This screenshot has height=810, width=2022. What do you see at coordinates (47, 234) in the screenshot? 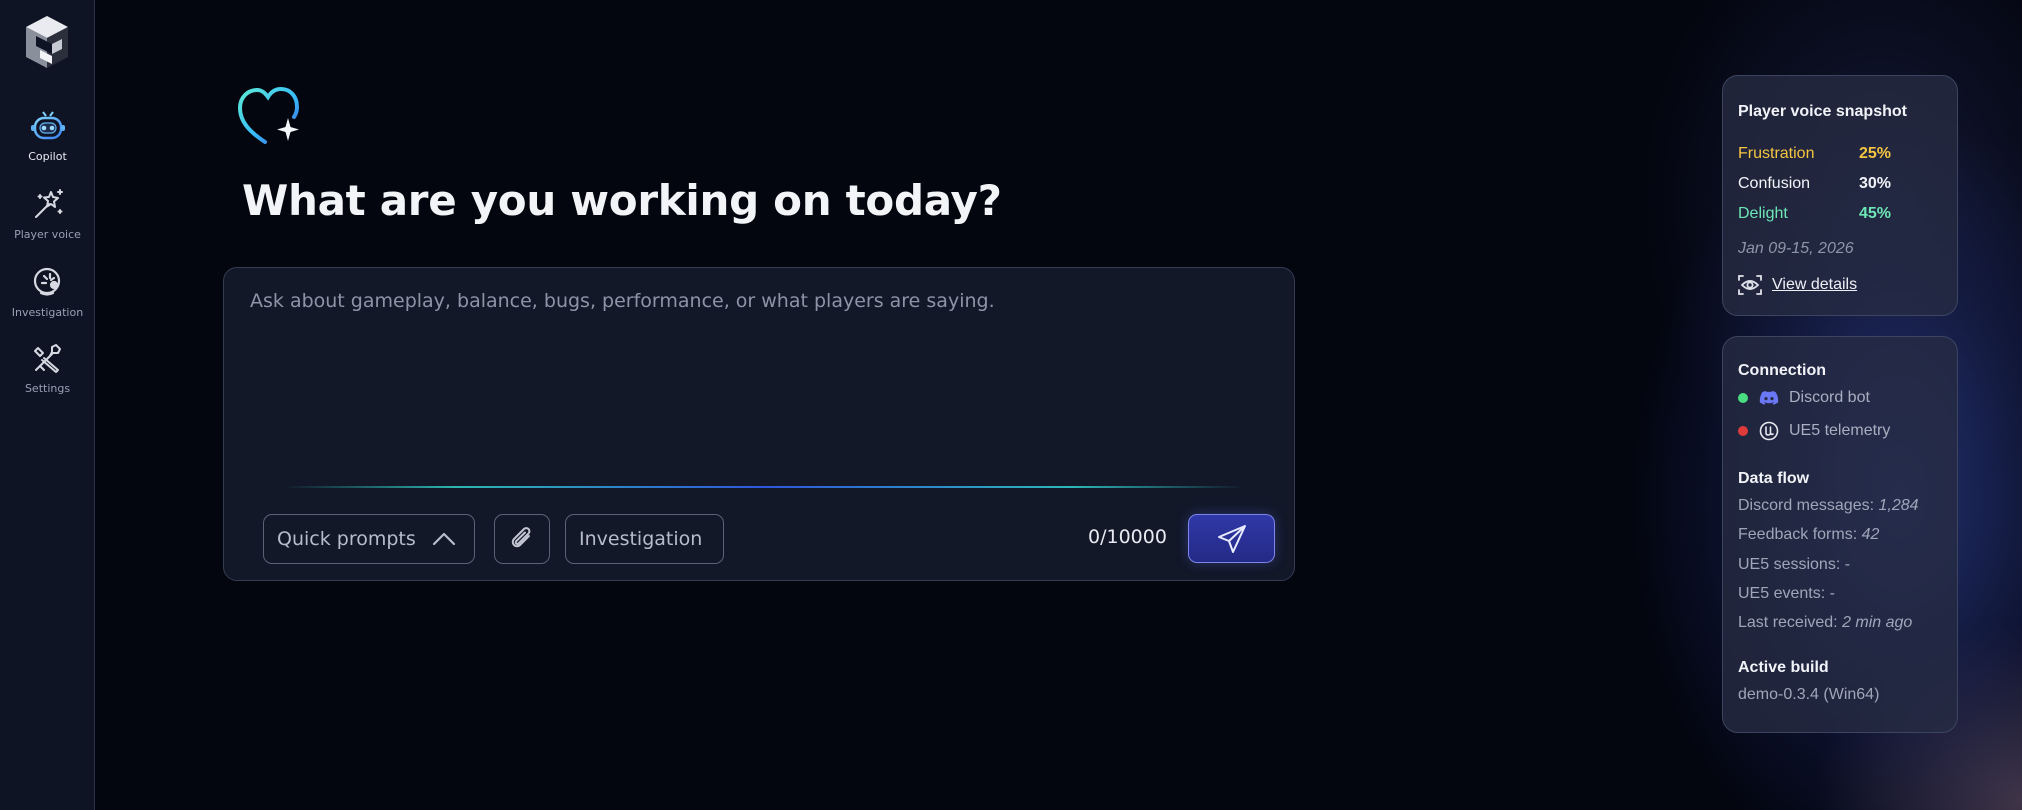
I see `sidebar-item-label: Player voice` at bounding box center [47, 234].